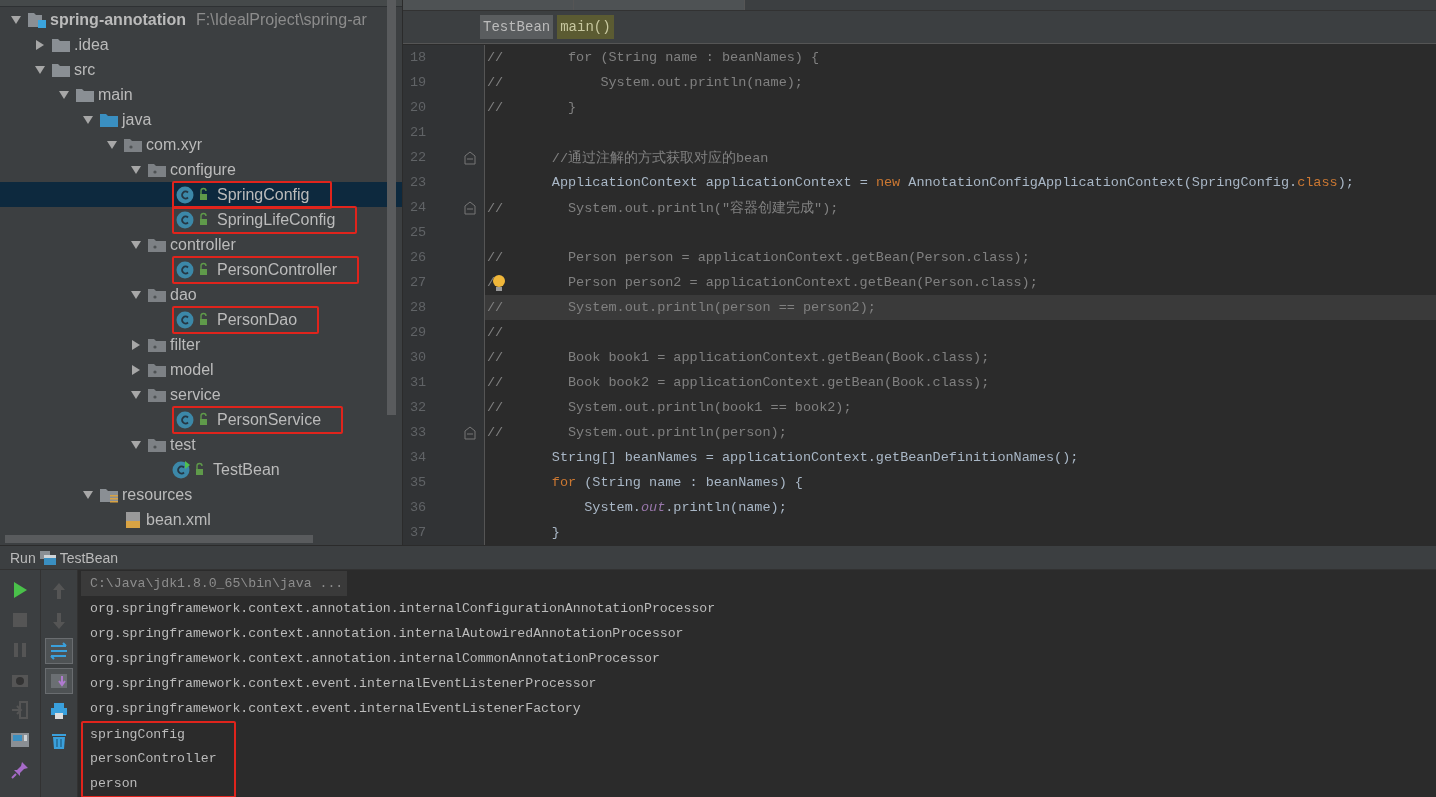  I want to click on folder-name: src, so click(85, 69).